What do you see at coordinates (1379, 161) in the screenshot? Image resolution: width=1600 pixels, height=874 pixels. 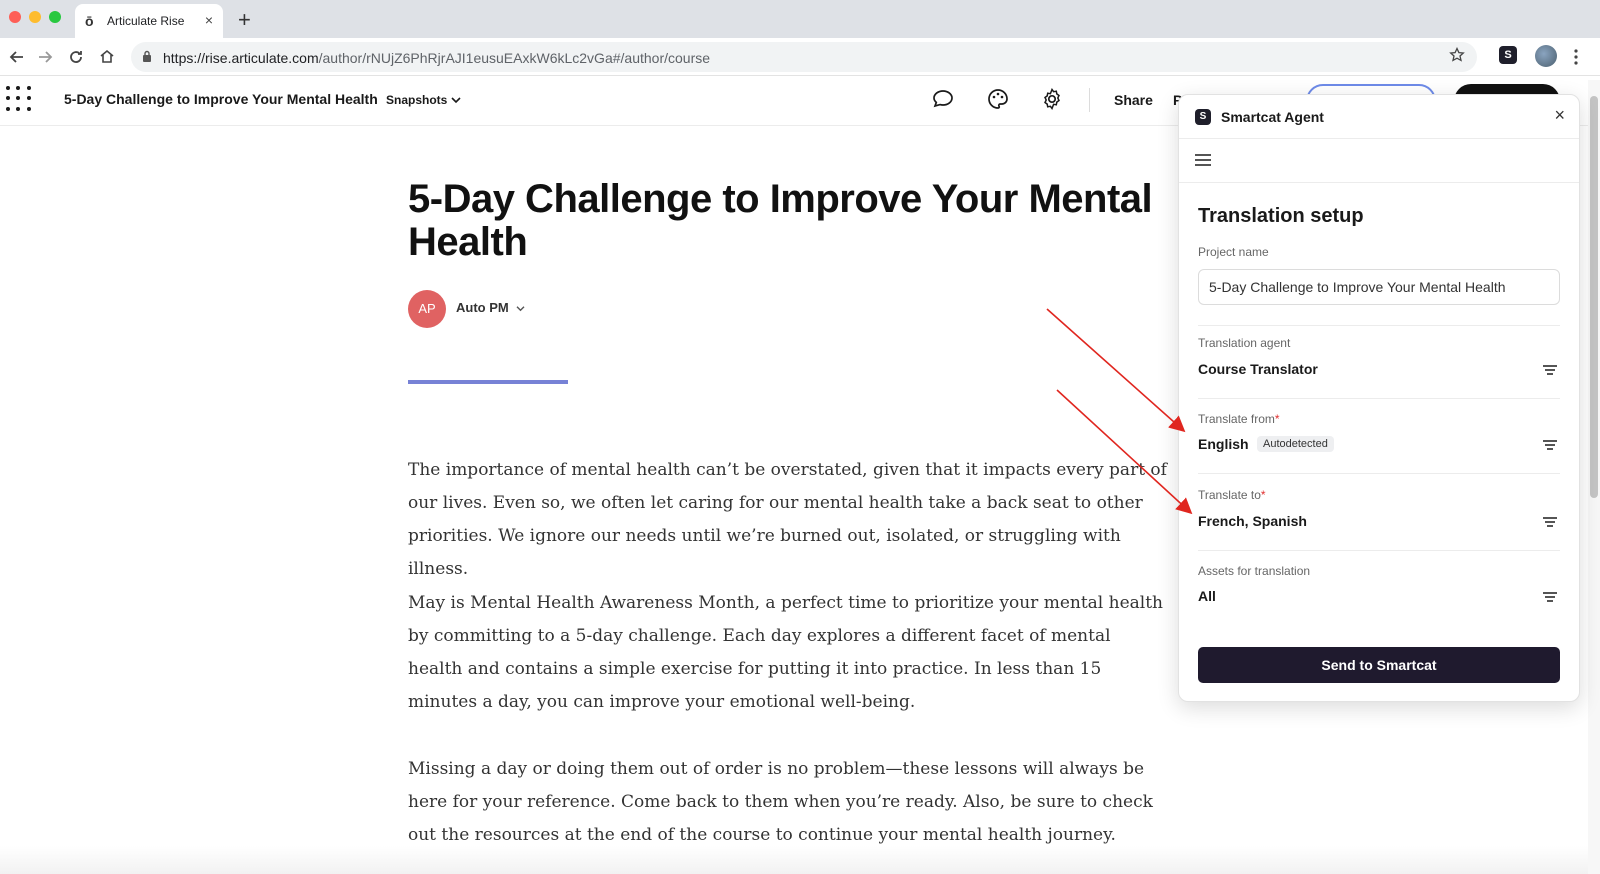 I see `panel-menu-row` at bounding box center [1379, 161].